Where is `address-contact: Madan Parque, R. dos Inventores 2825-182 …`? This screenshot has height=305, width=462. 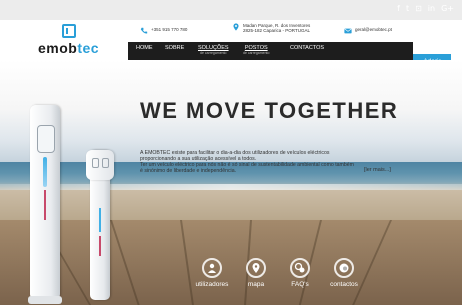 address-contact: Madan Parque, R. dos Inventores 2825-182 … is located at coordinates (271, 28).